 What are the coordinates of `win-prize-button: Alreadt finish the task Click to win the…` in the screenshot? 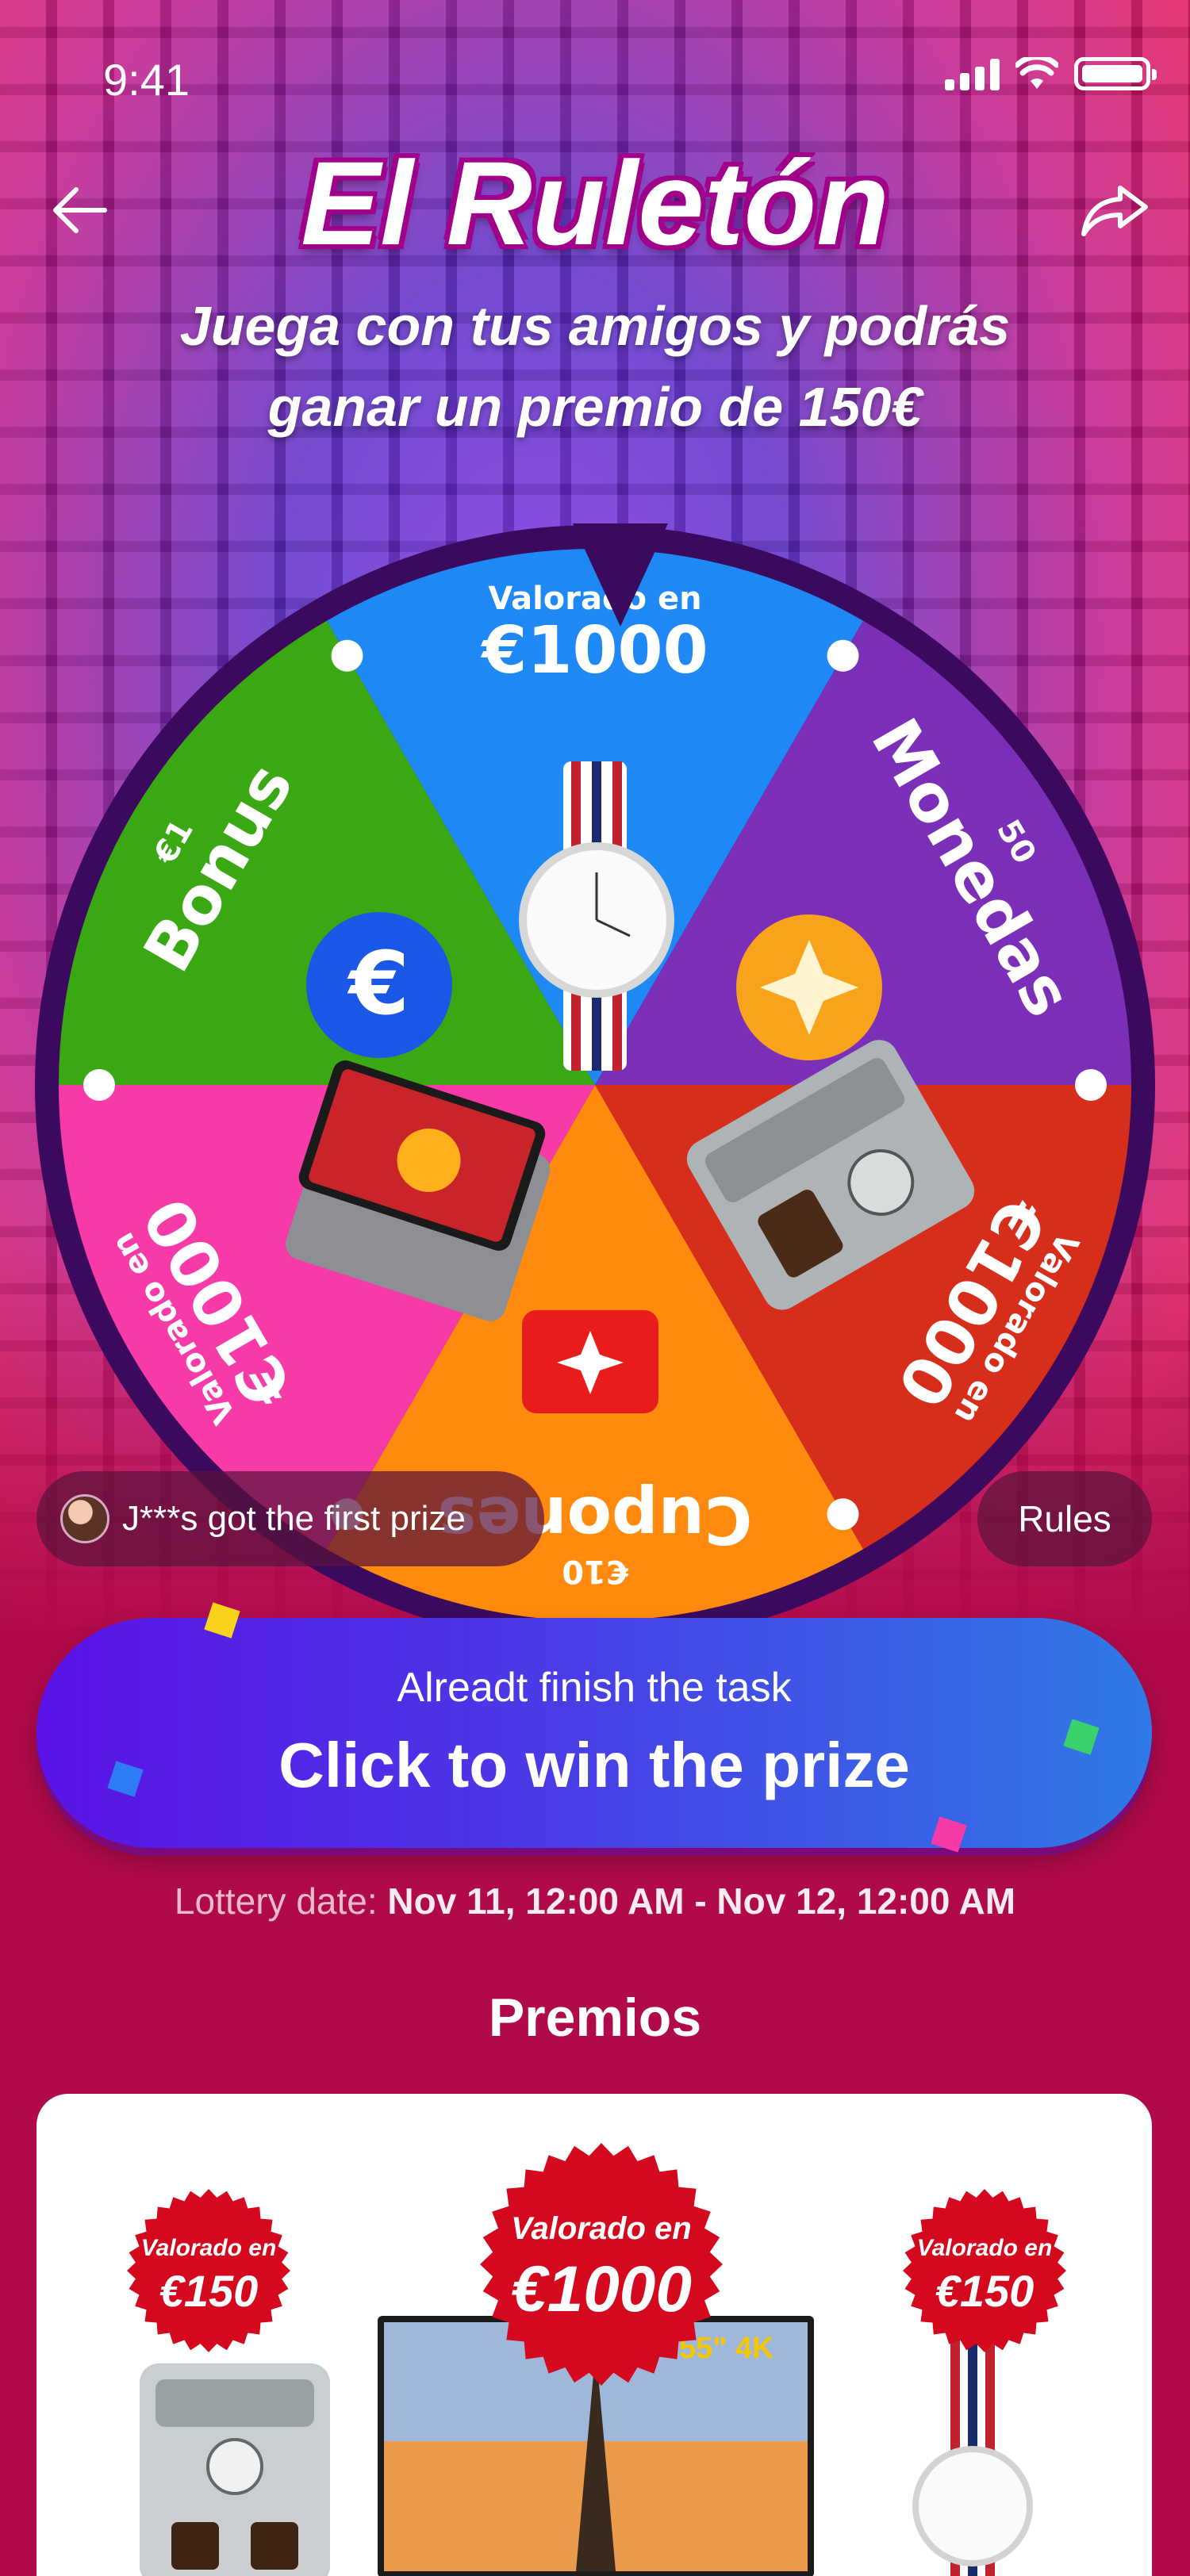 It's located at (594, 1733).